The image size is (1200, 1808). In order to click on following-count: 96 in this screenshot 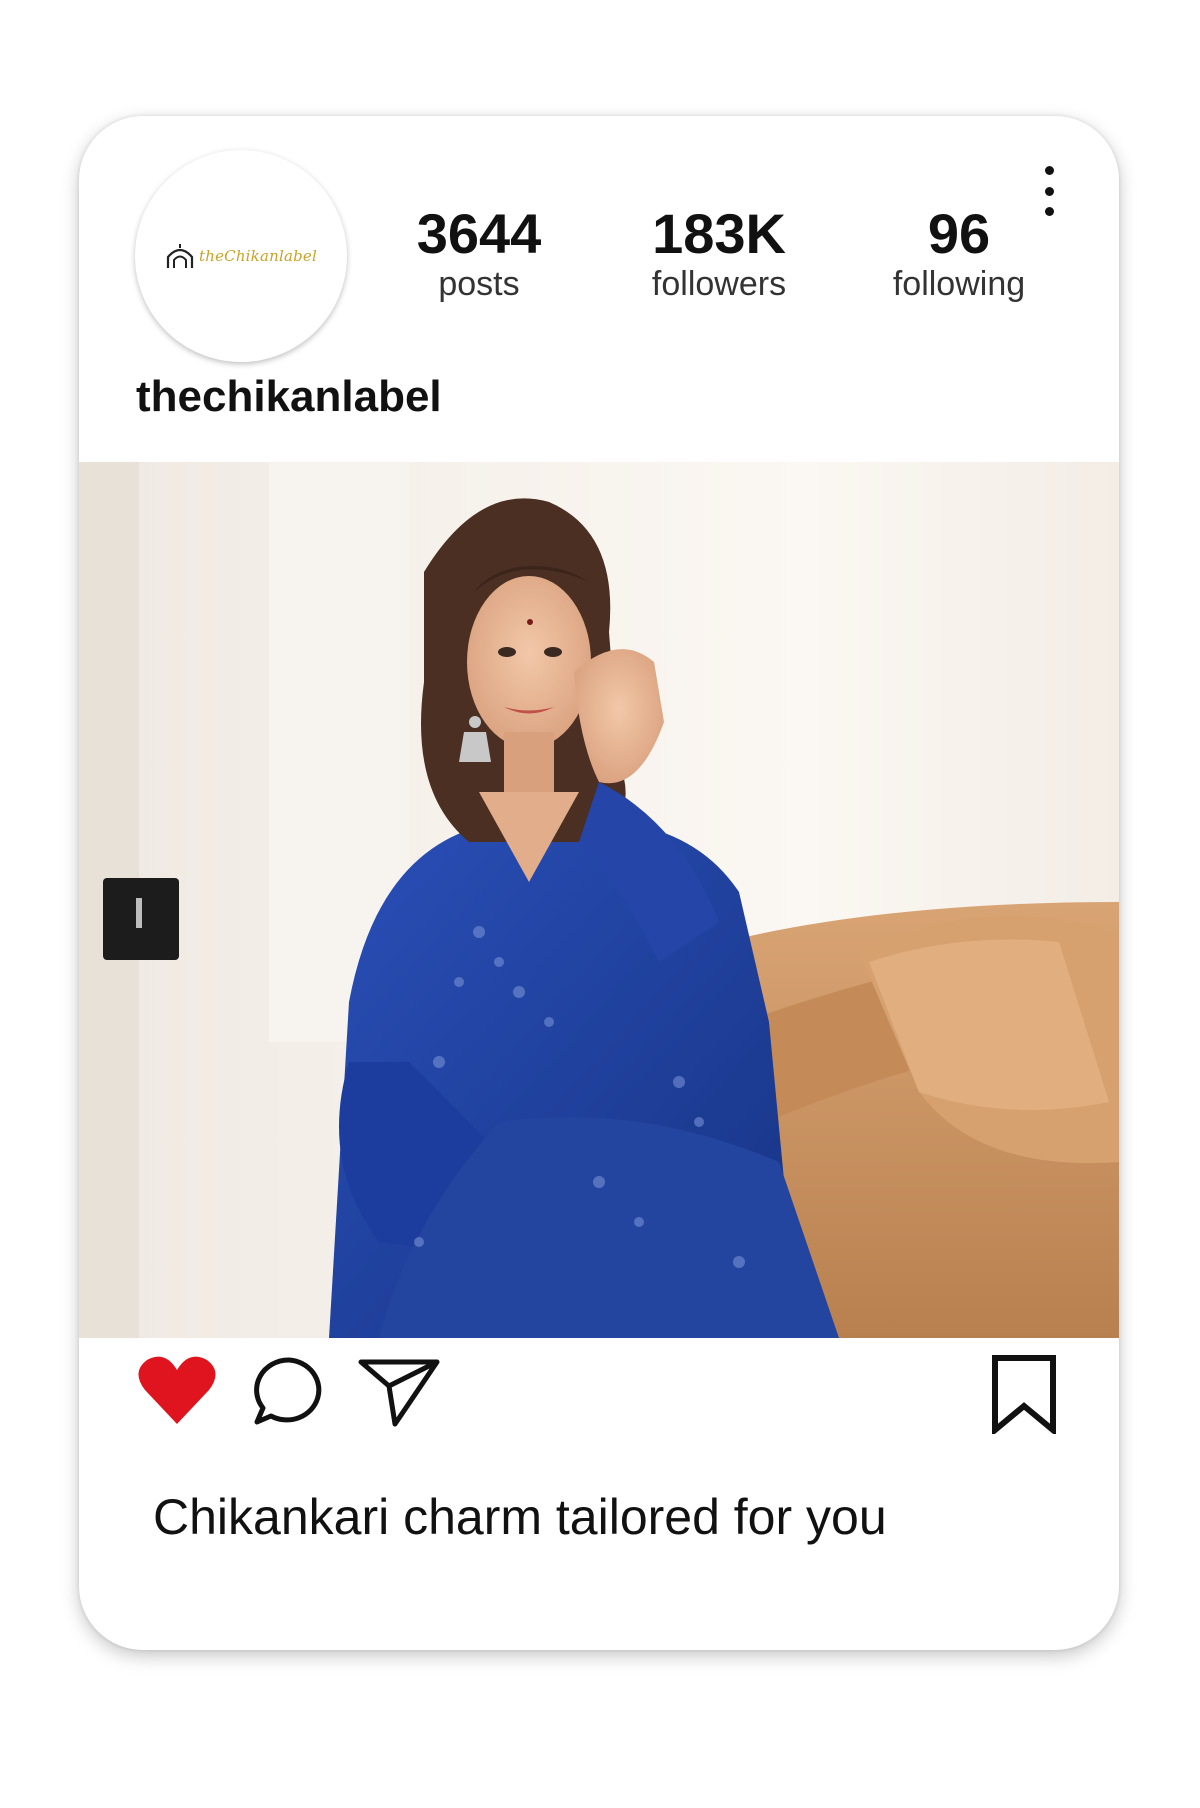, I will do `click(959, 233)`.